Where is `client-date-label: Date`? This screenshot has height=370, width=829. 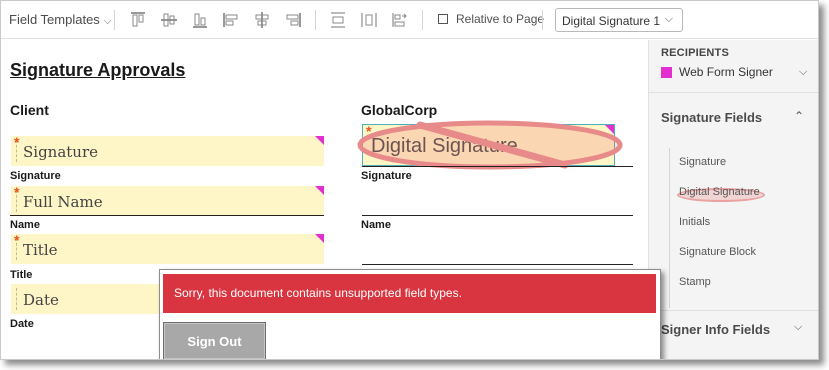
client-date-label: Date is located at coordinates (22, 324).